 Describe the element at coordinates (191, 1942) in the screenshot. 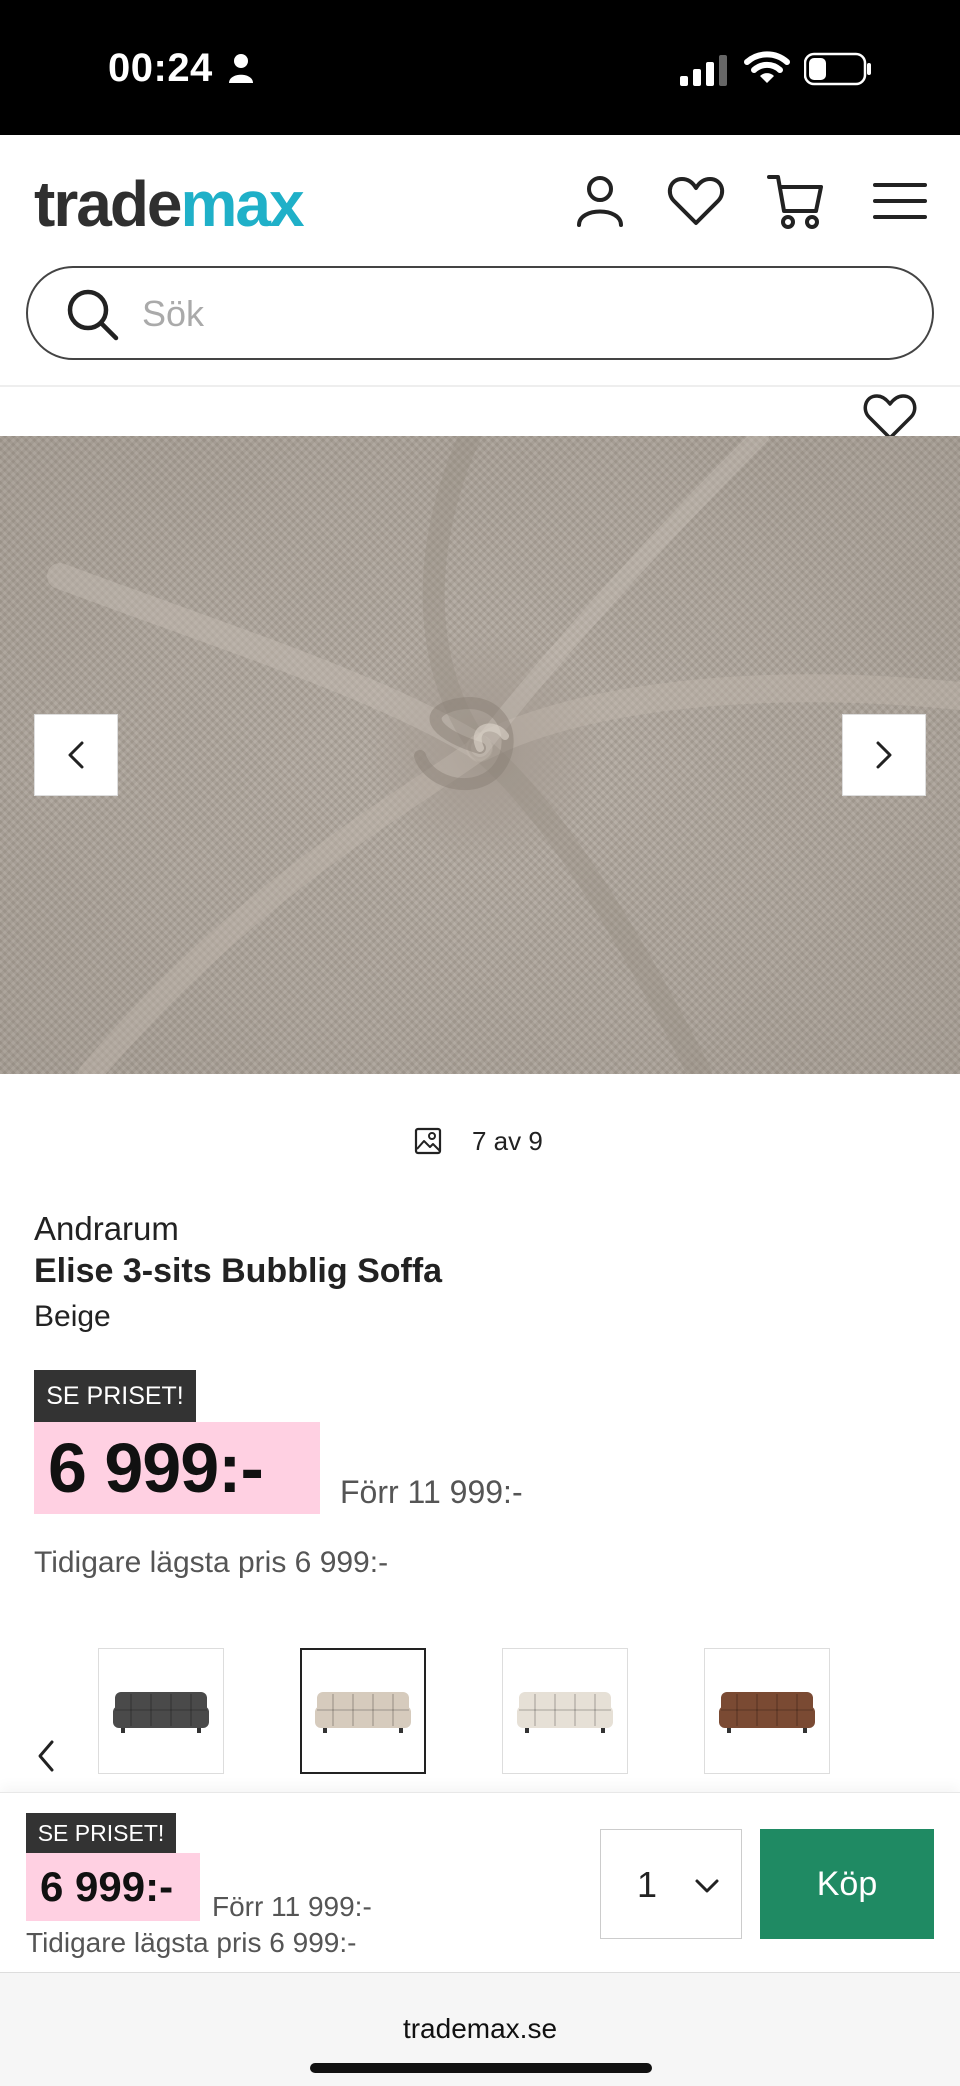

I see `buybar-lowest-price: Tidigare lägsta pris 6 999:-` at that location.